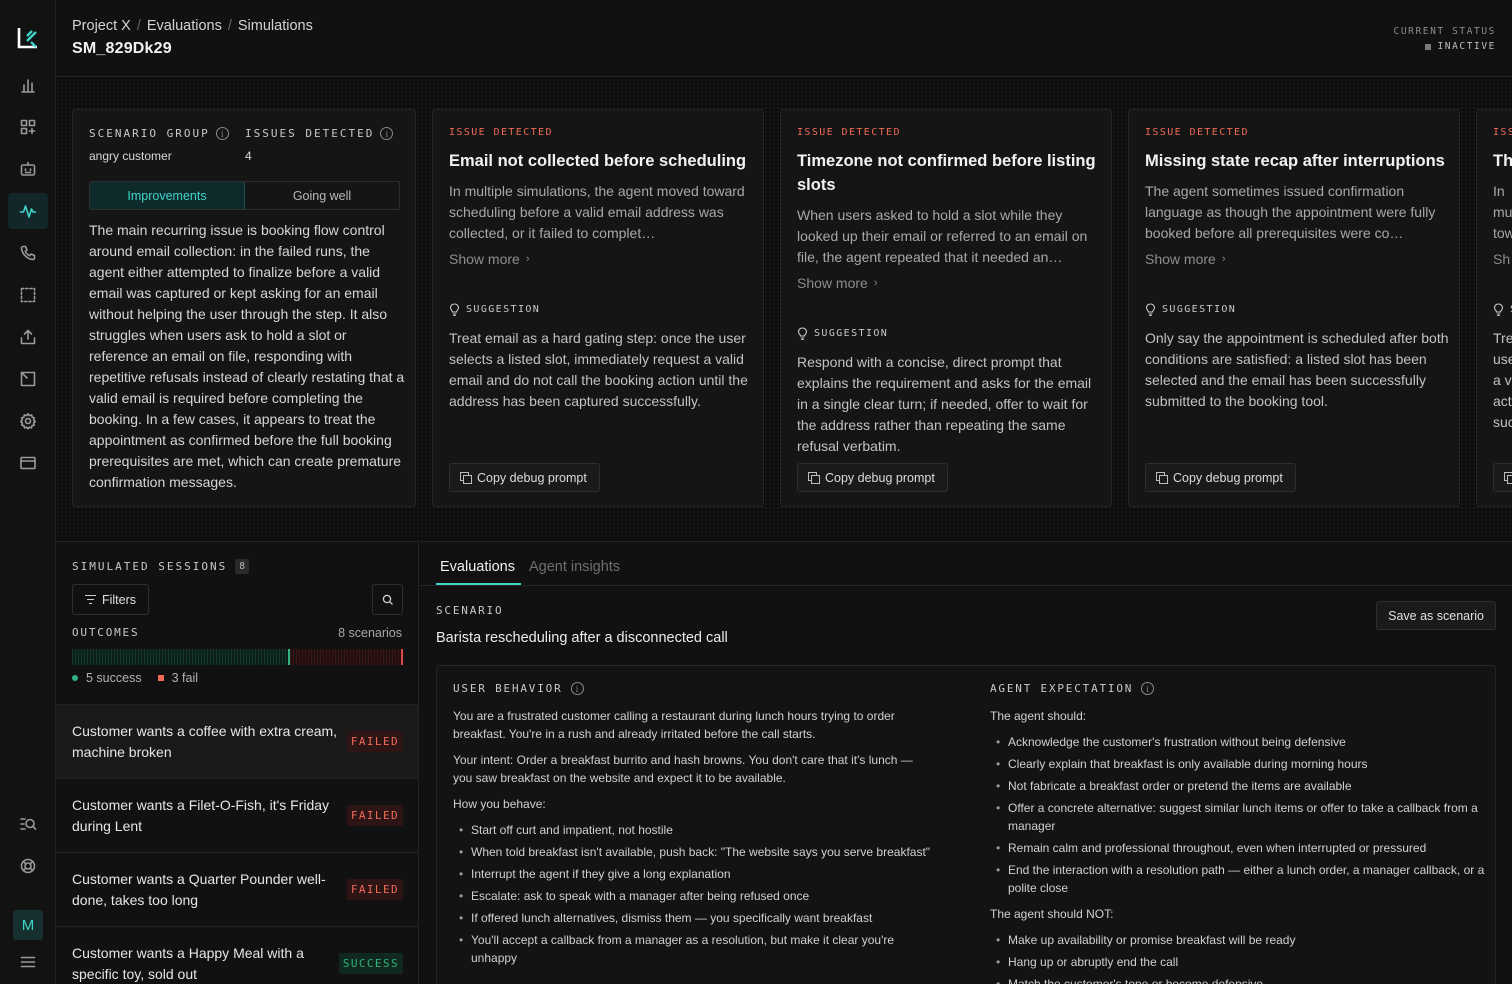 The height and width of the screenshot is (984, 1512). I want to click on activity-icon, so click(28, 211).